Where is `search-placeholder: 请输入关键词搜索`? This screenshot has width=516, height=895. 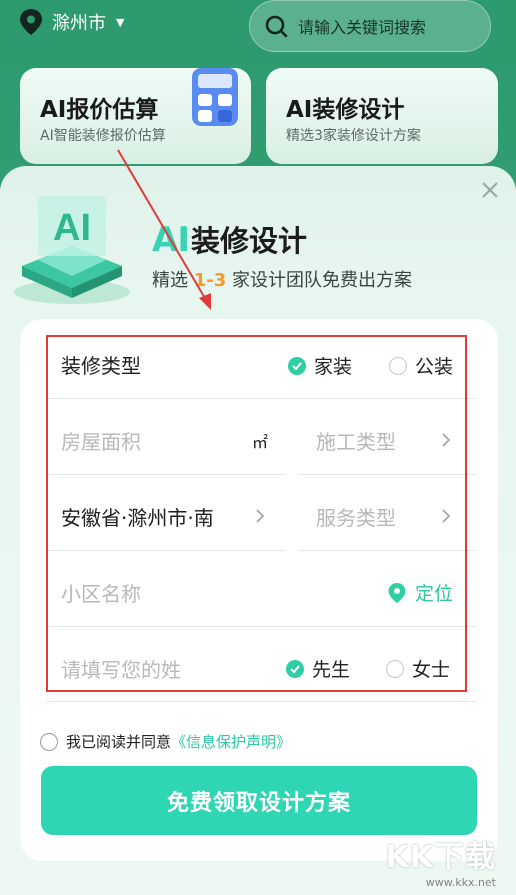 search-placeholder: 请输入关键词搜索 is located at coordinates (362, 27).